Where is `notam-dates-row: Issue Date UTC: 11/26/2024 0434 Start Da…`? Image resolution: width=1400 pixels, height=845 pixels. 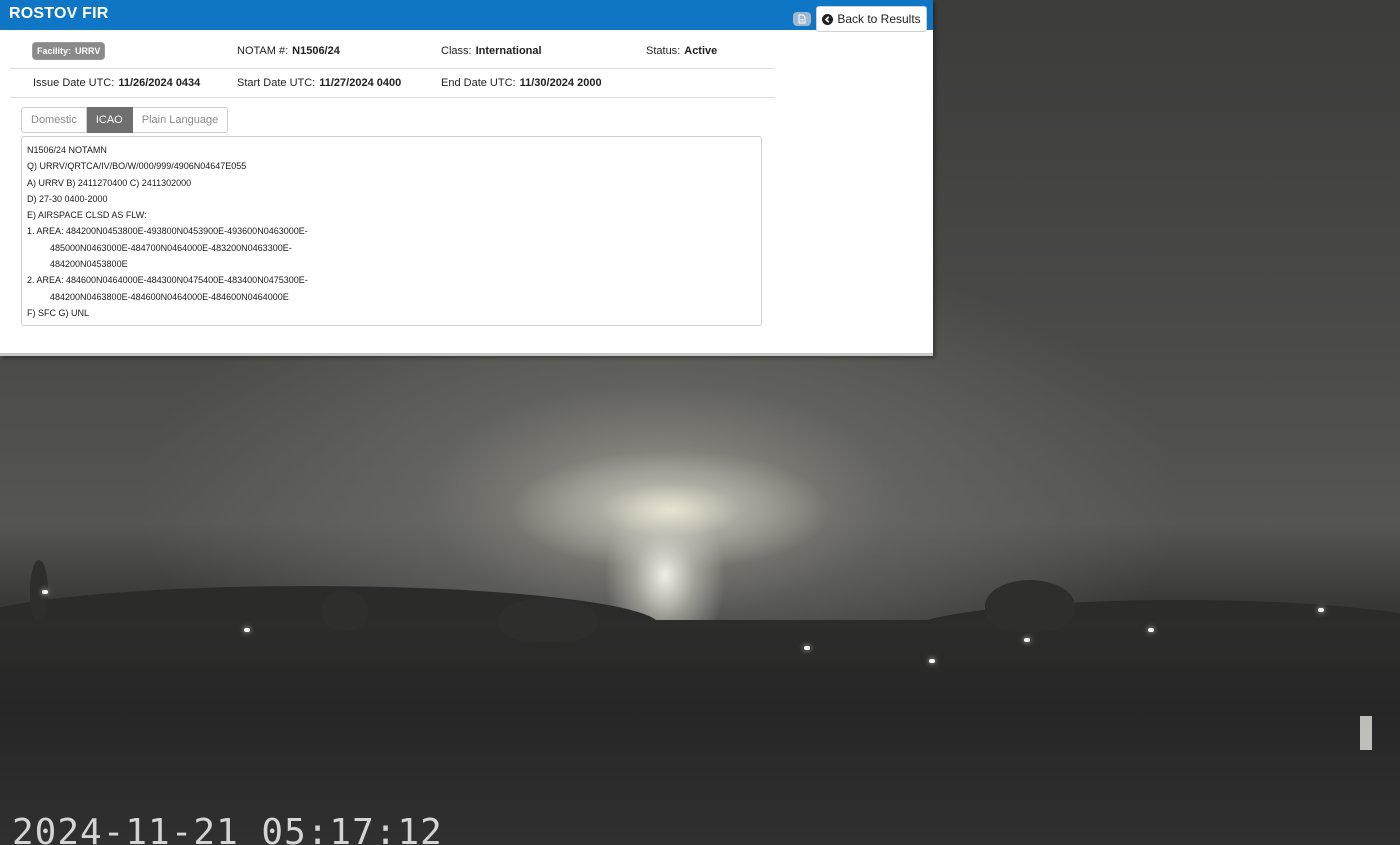 notam-dates-row: Issue Date UTC: 11/26/2024 0434 Start Da… is located at coordinates (392, 83).